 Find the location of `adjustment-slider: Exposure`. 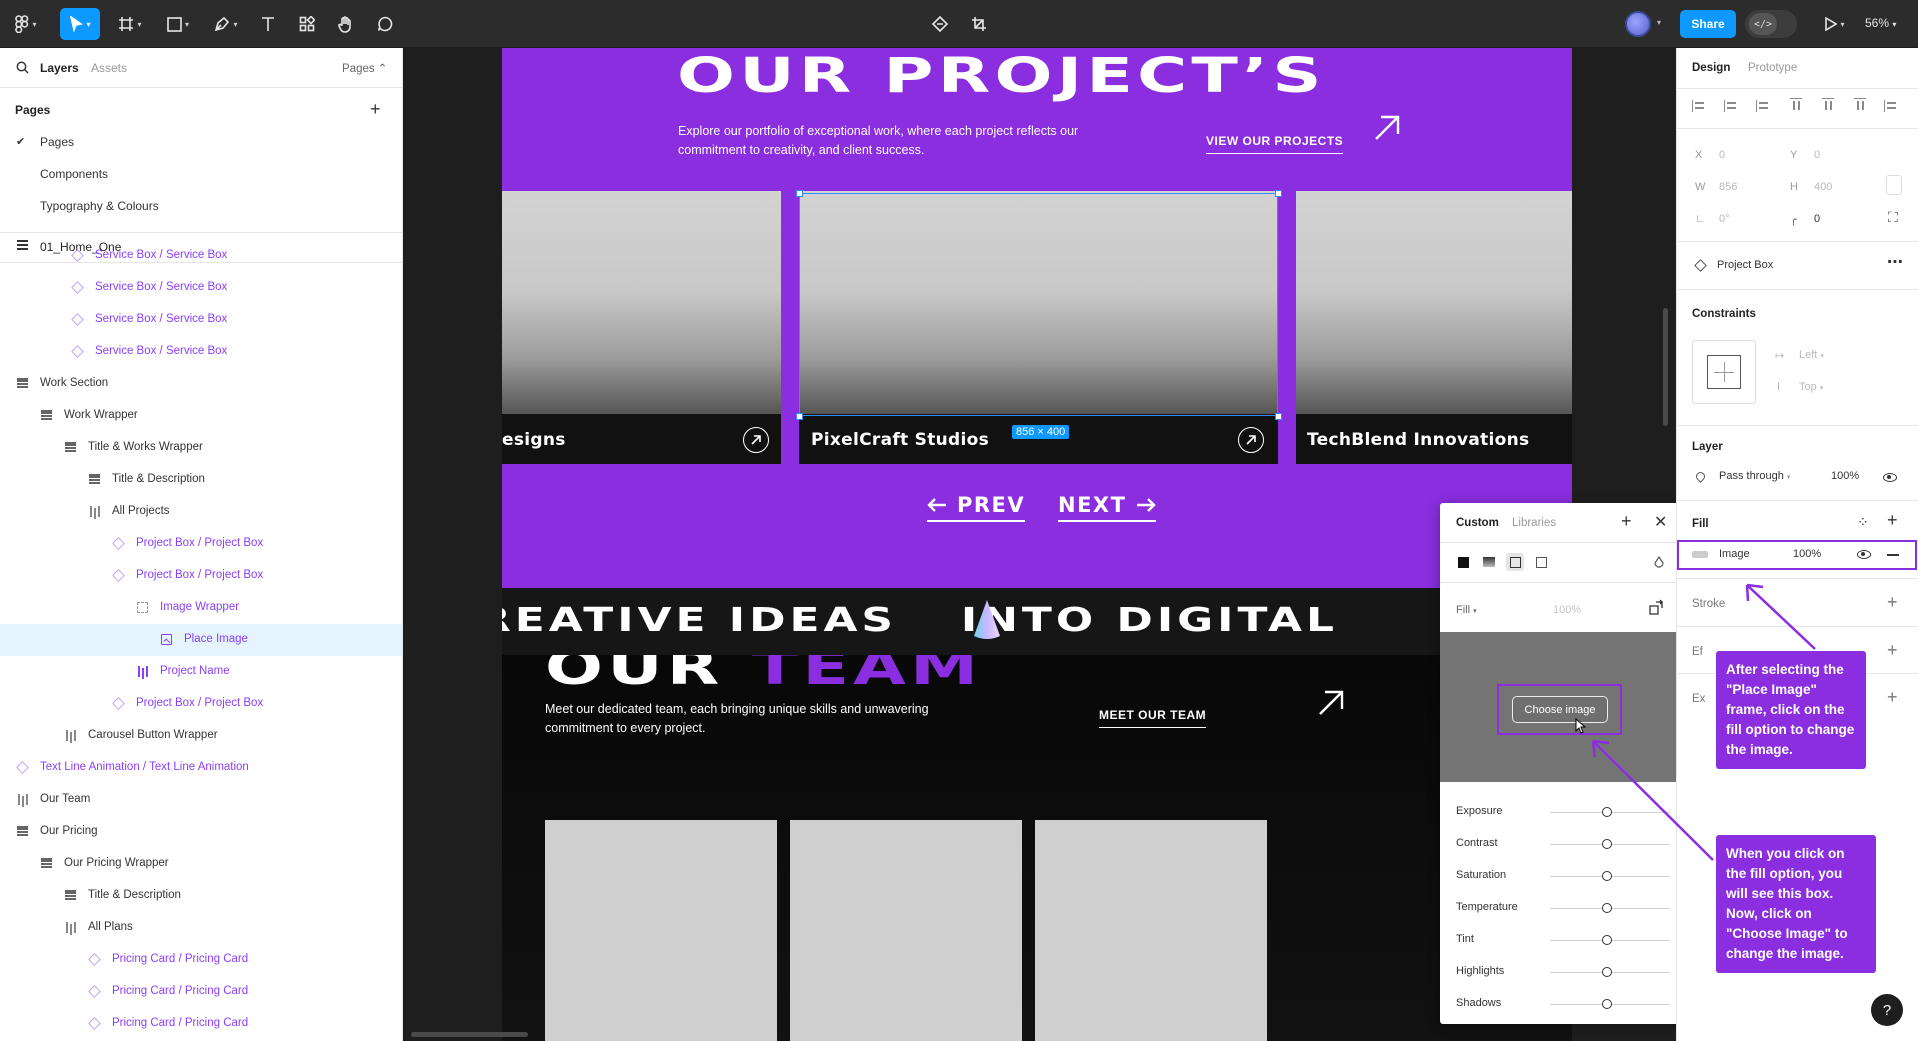

adjustment-slider: Exposure is located at coordinates (1562, 813).